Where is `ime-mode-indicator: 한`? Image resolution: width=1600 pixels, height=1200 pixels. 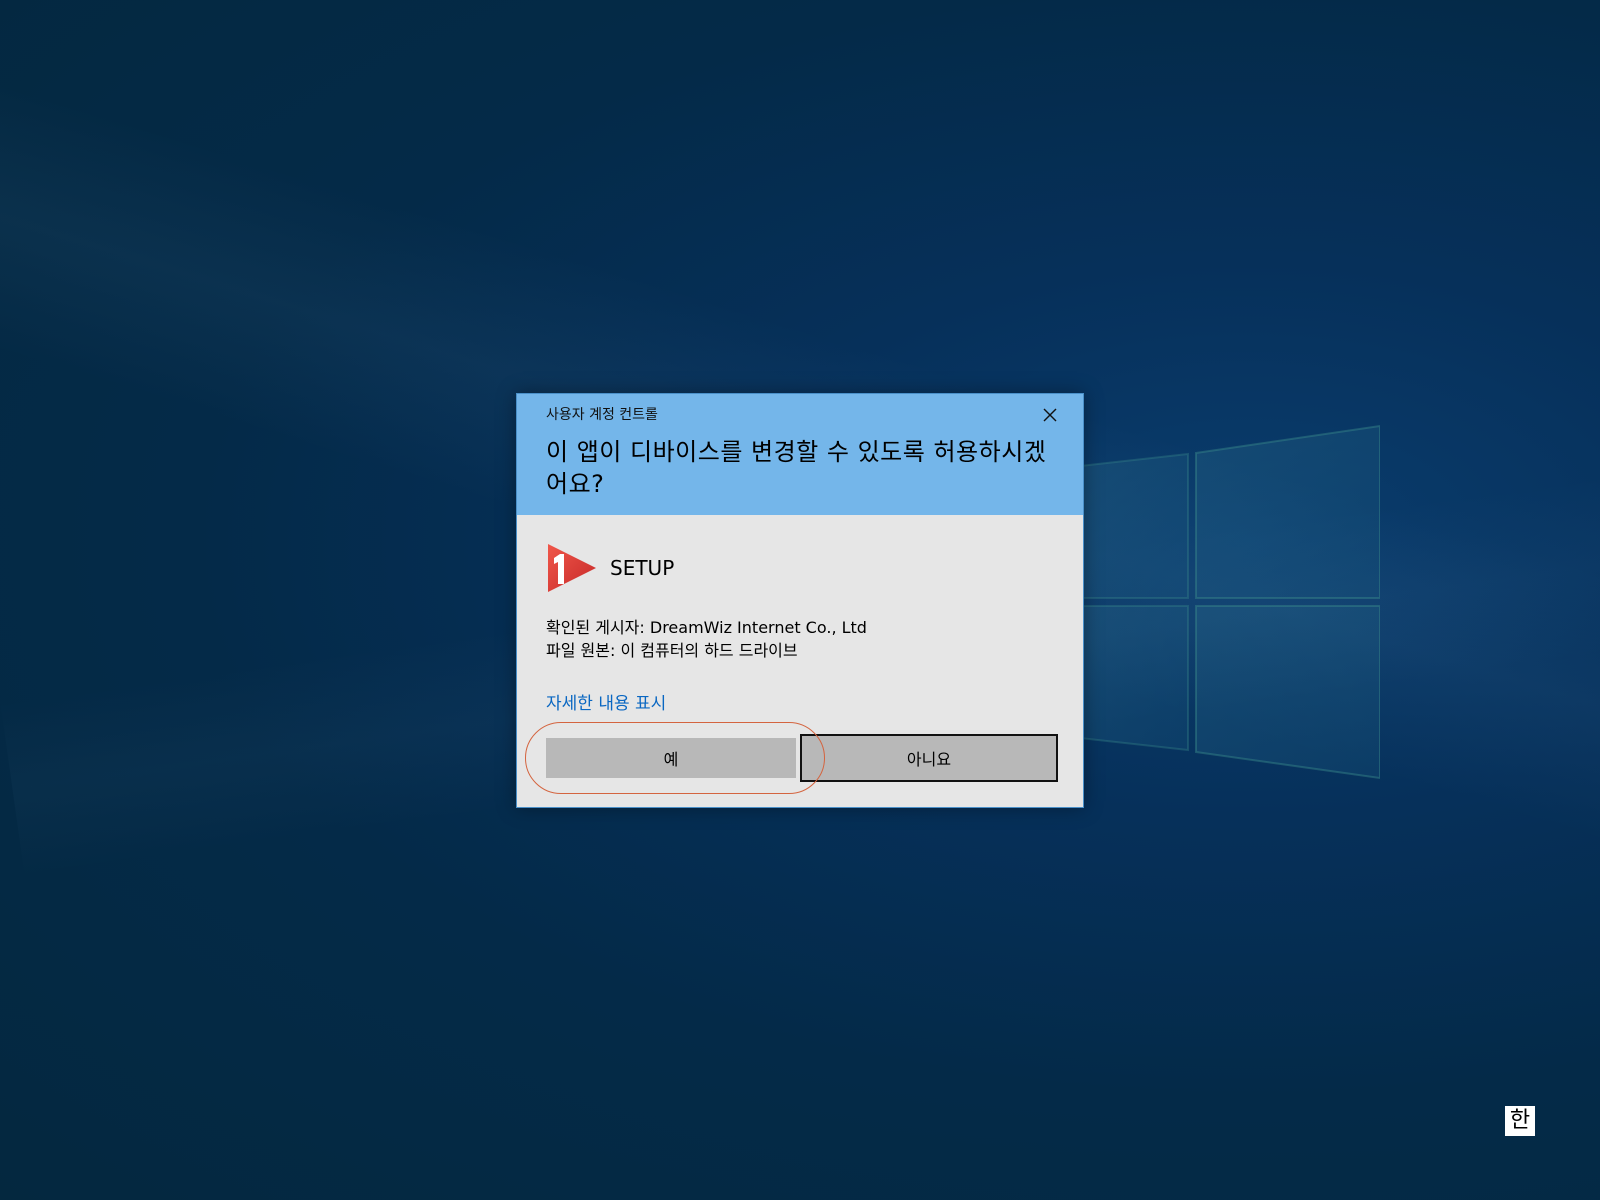
ime-mode-indicator: 한 is located at coordinates (1520, 1121).